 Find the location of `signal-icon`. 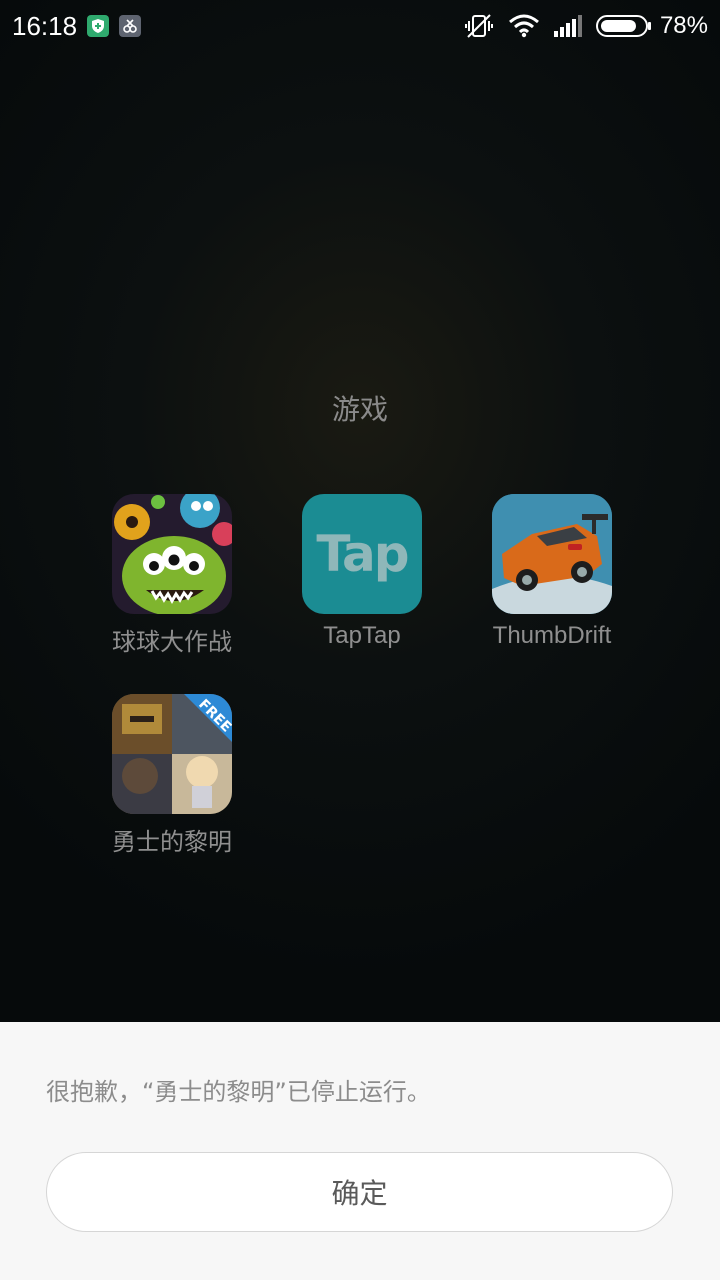

signal-icon is located at coordinates (567, 26).